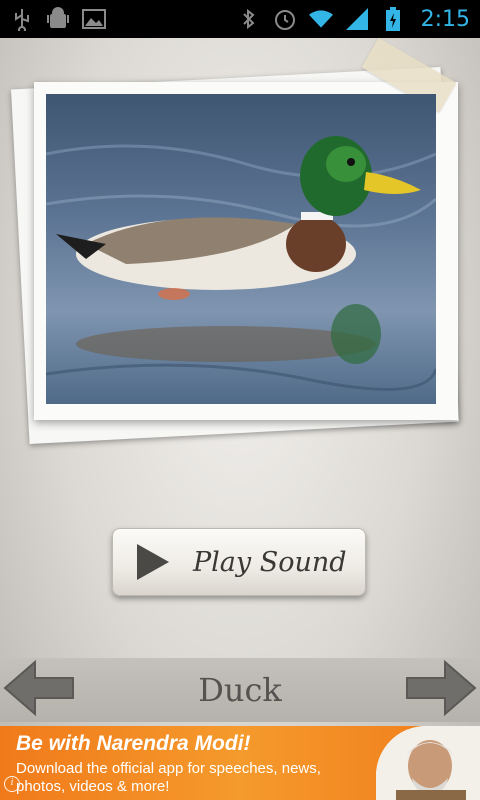 The image size is (480, 800). Describe the element at coordinates (393, 19) in the screenshot. I see `battery-charging-icon` at that location.